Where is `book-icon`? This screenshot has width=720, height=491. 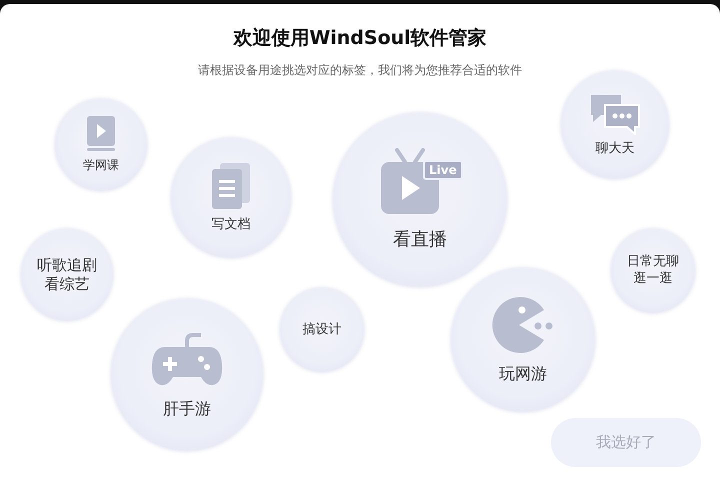
book-icon is located at coordinates (101, 134).